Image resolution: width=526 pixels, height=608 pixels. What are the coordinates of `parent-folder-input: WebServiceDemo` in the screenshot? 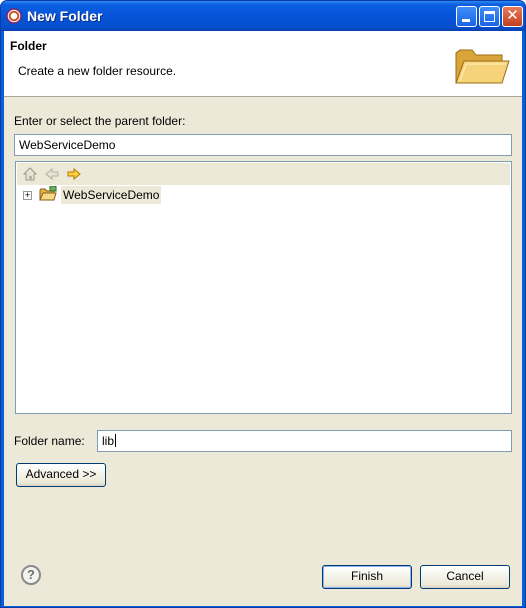 It's located at (263, 145).